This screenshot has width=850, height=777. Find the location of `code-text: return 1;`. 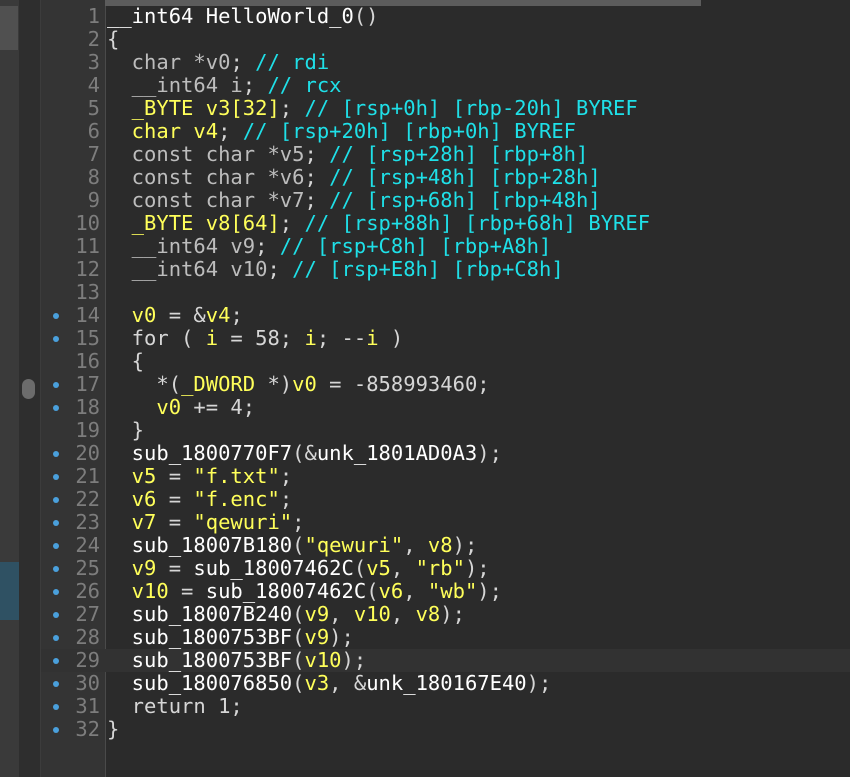

code-text: return 1; is located at coordinates (175, 706).